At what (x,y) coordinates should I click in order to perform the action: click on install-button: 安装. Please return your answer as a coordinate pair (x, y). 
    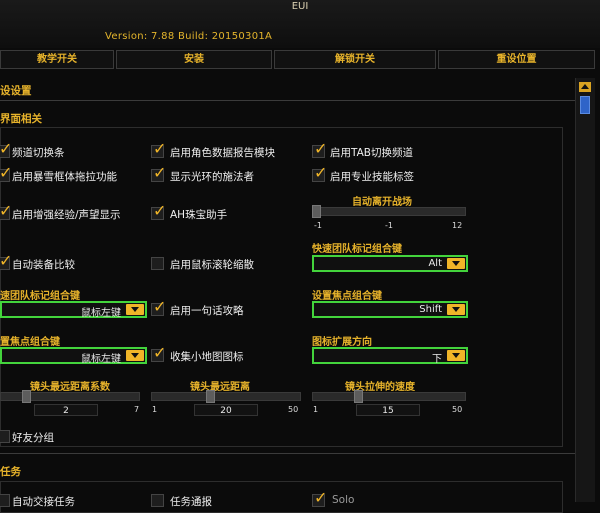
    Looking at the image, I should click on (194, 59).